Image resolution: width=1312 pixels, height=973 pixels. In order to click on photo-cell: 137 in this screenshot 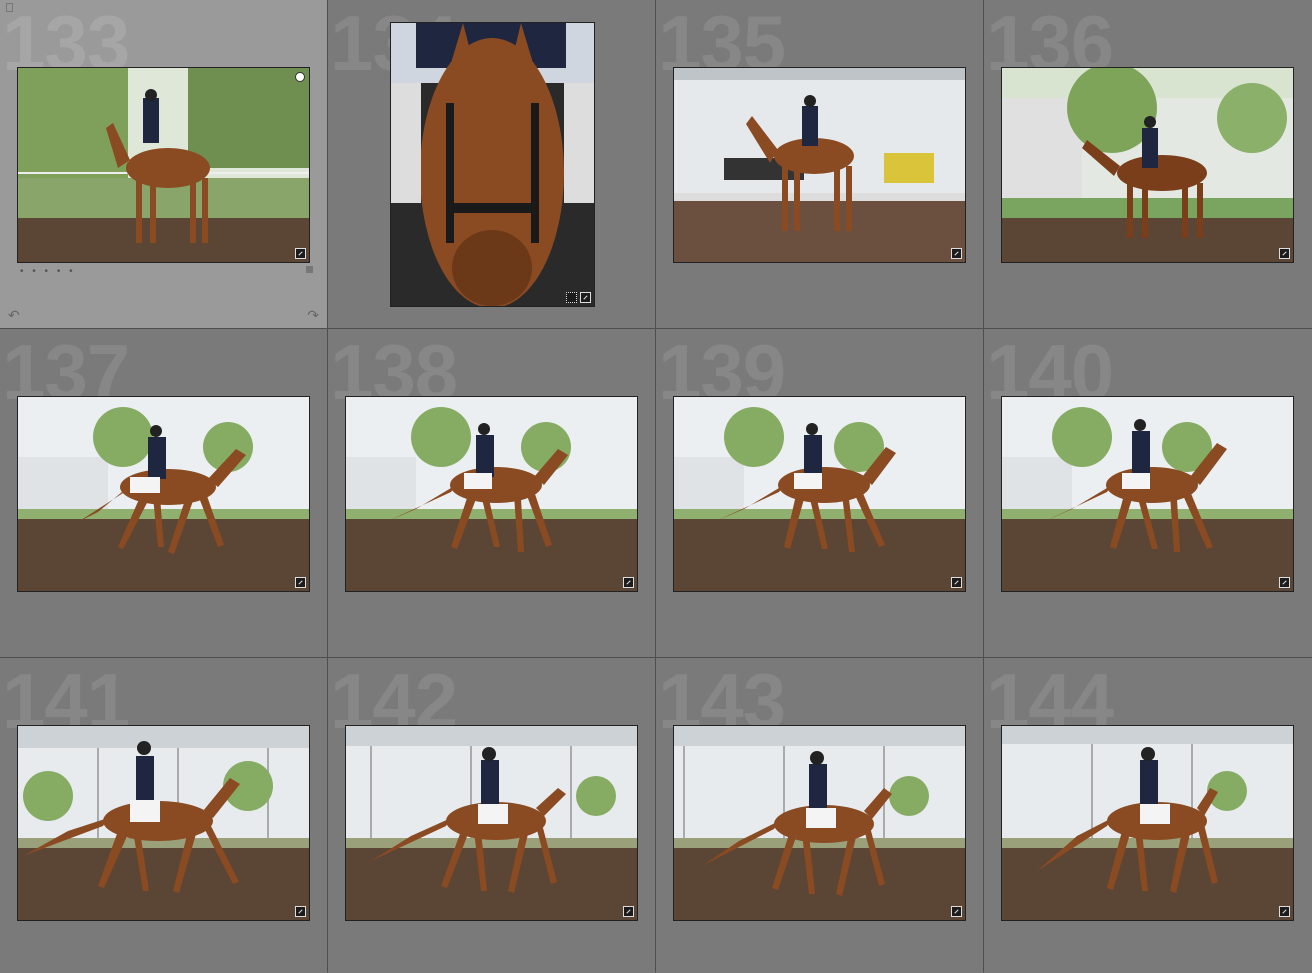, I will do `click(163, 493)`.